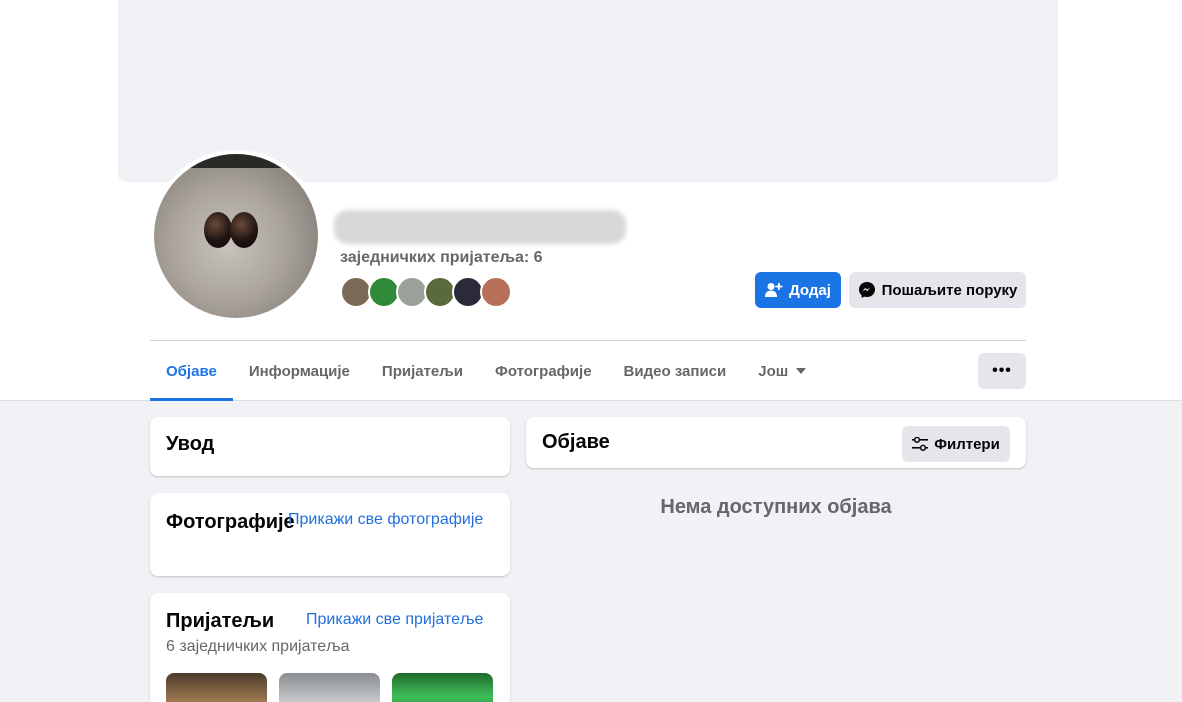  I want to click on friends-title: Пријатељи, so click(220, 621).